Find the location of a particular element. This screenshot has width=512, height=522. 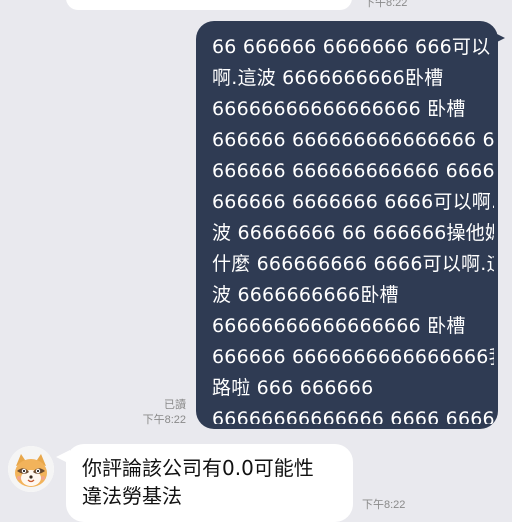

previous-message-time: 下午8:22 is located at coordinates (386, 4).